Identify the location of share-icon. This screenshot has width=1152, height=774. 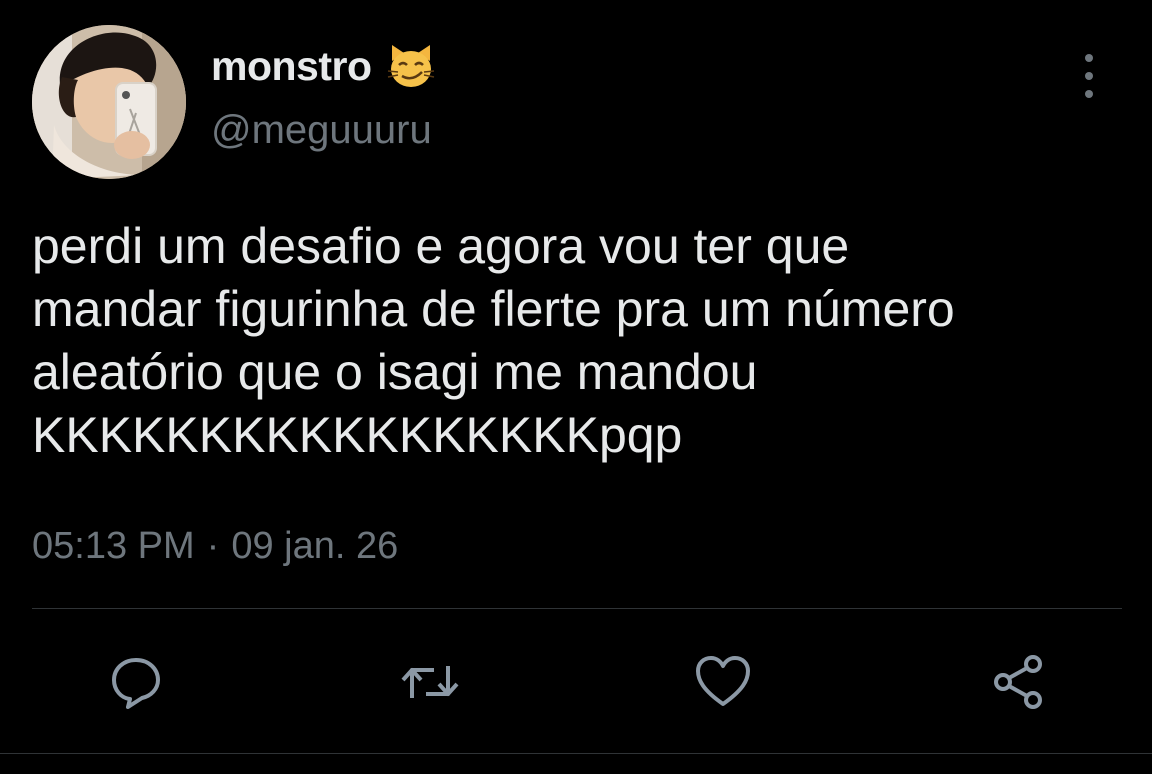
(1018, 682).